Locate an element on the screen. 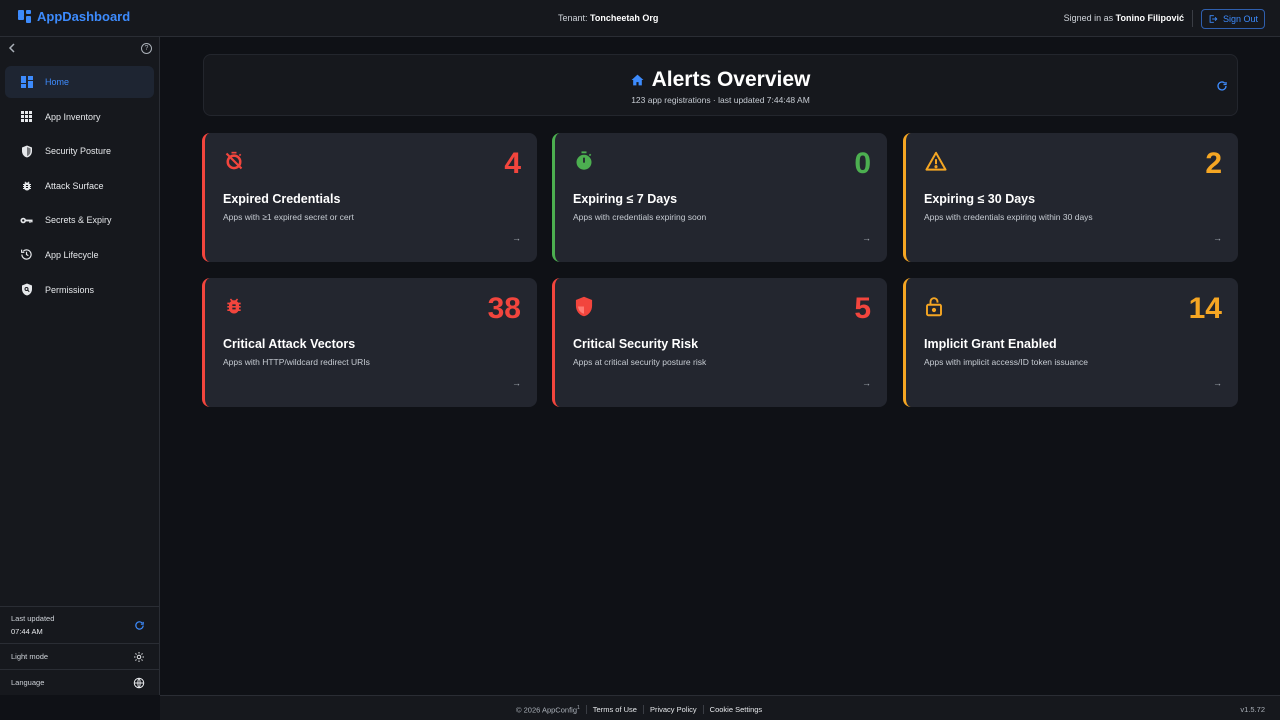 This screenshot has height=720, width=1280. logout-icon is located at coordinates (1213, 19).